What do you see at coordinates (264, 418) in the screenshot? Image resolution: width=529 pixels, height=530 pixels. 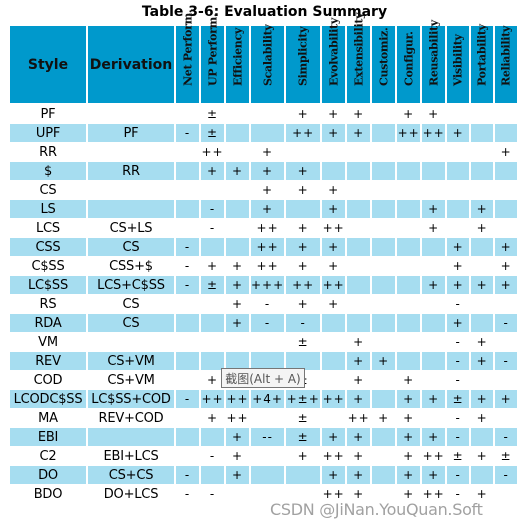 I see `table-row: MA REV+COD + ++ ± ++ + + - +` at bounding box center [264, 418].